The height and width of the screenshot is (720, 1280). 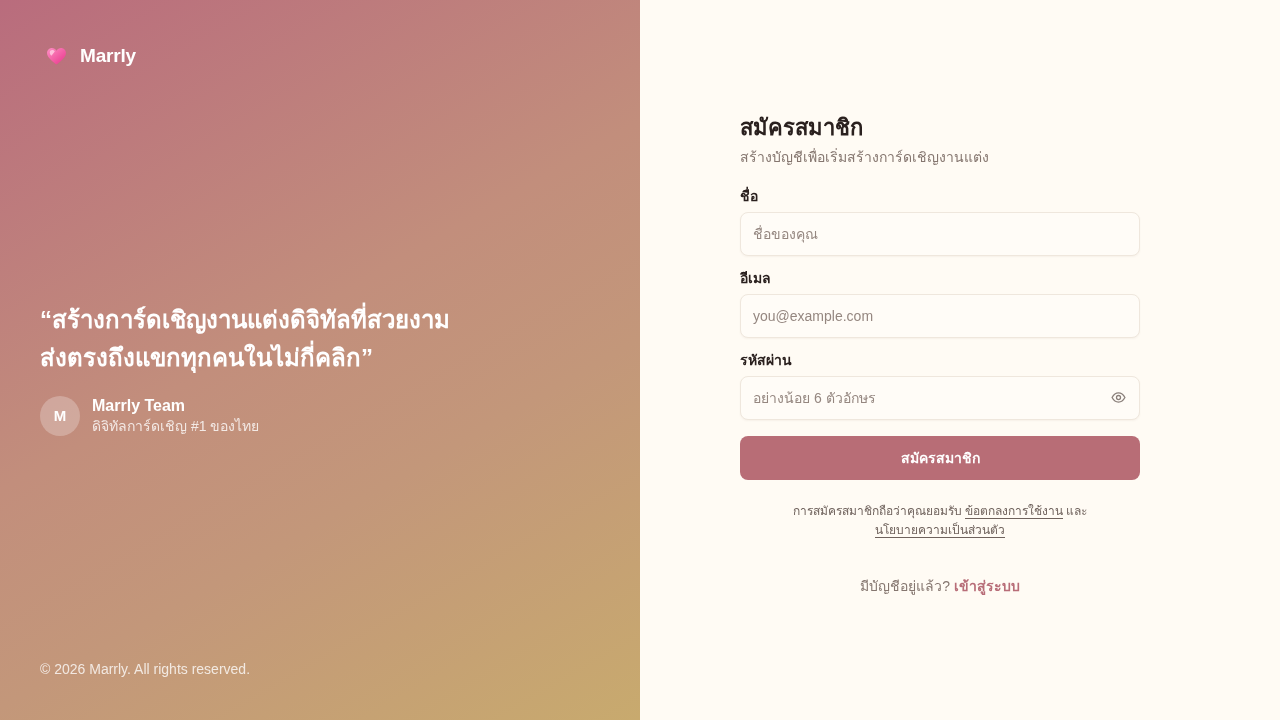 What do you see at coordinates (940, 398) in the screenshot?
I see `password-field: อย่างน้อย 6 ตัวอักษร` at bounding box center [940, 398].